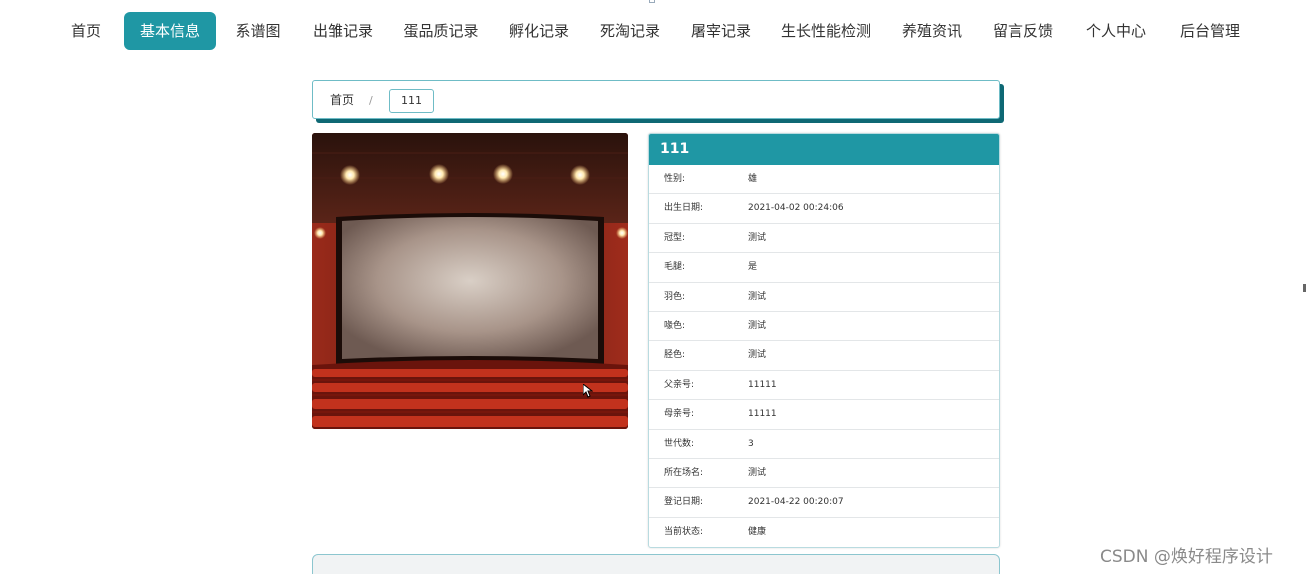 This screenshot has height=574, width=1307. What do you see at coordinates (932, 31) in the screenshot?
I see `nav-item-breeding-news: 养殖资讯` at bounding box center [932, 31].